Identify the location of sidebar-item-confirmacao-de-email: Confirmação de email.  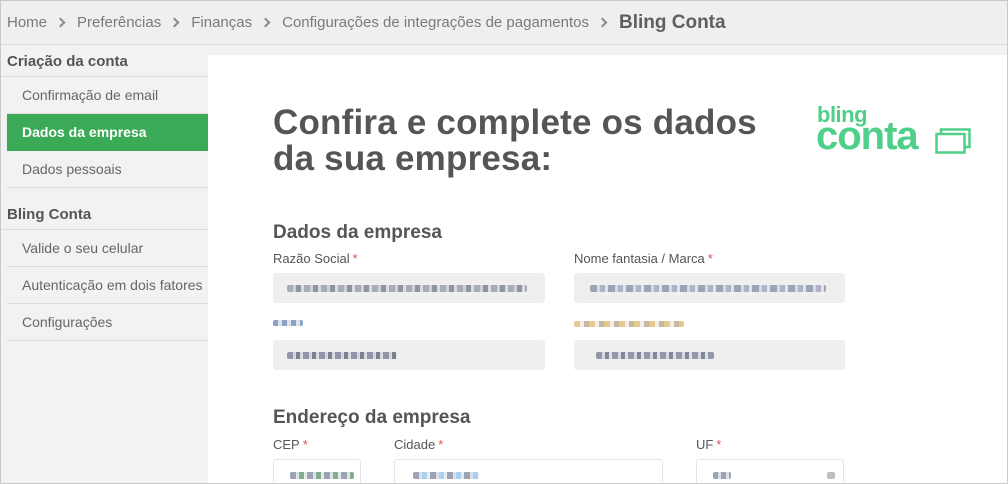
(107, 95).